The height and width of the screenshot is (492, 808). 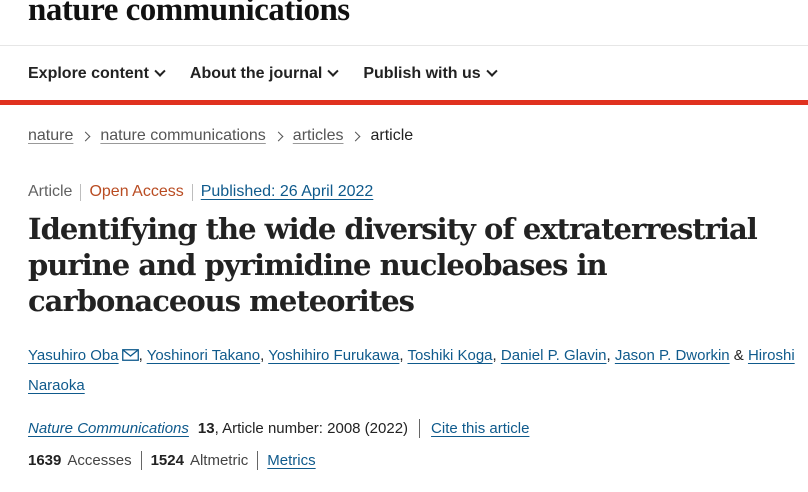 What do you see at coordinates (404, 102) in the screenshot?
I see `accent-bar` at bounding box center [404, 102].